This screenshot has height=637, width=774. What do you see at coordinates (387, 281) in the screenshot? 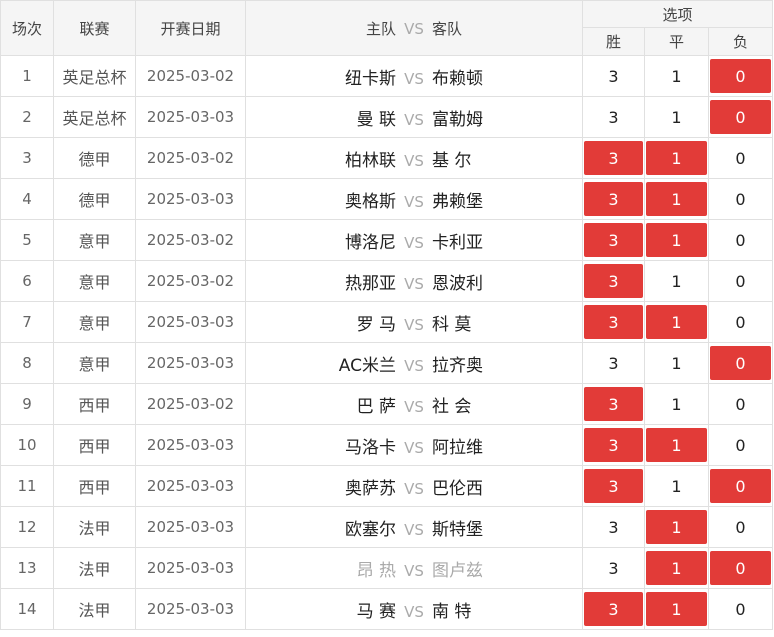
I see `table-row: 6 意甲 2025-03-02 热那亚 VS 恩波利 3 1 0` at bounding box center [387, 281].